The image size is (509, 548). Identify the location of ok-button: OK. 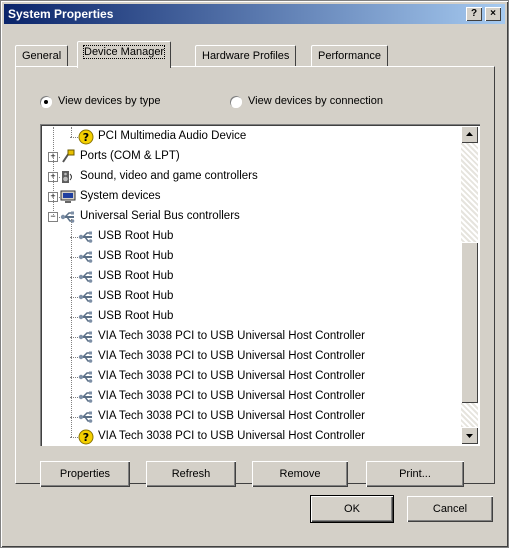
(352, 509).